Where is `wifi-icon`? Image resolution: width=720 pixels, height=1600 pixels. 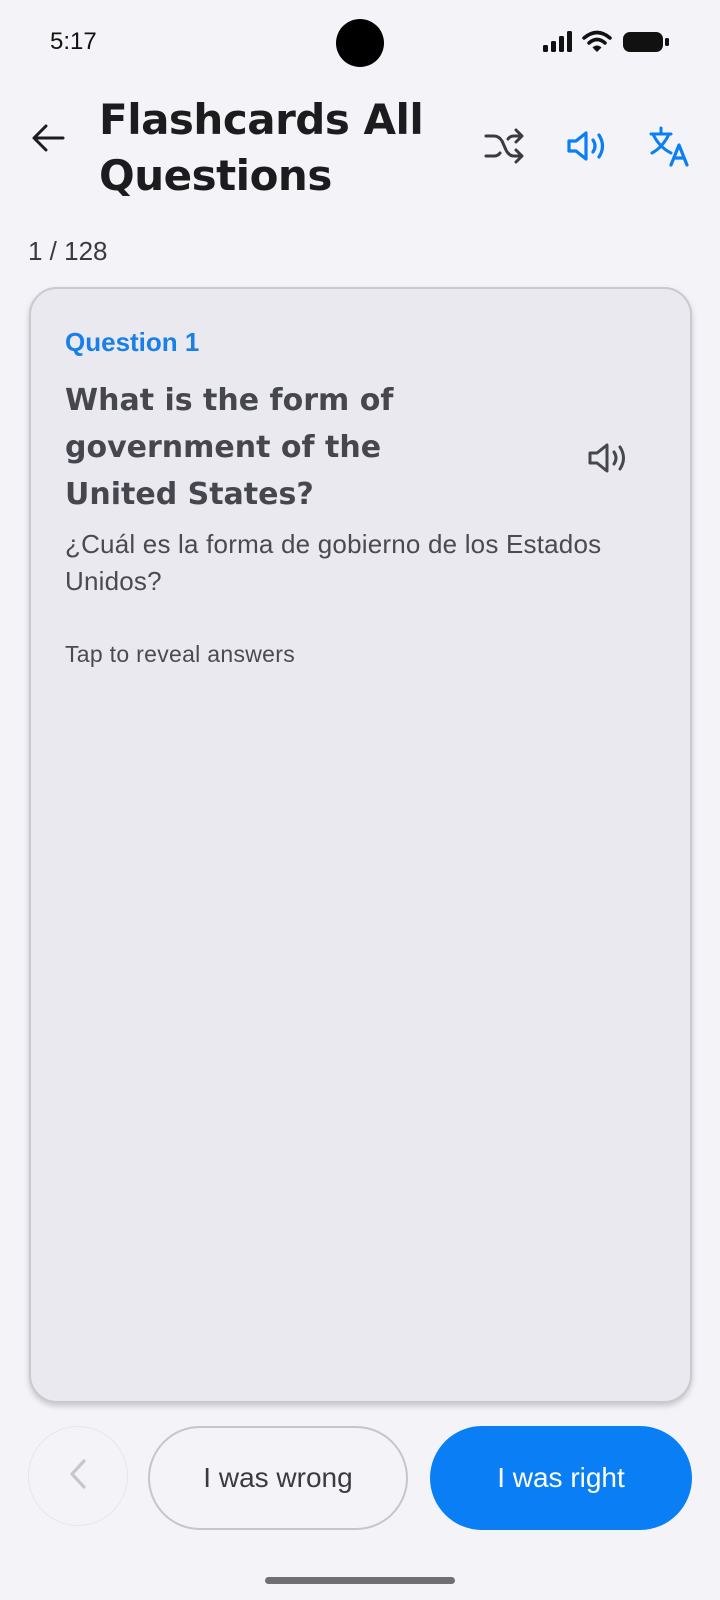 wifi-icon is located at coordinates (597, 42).